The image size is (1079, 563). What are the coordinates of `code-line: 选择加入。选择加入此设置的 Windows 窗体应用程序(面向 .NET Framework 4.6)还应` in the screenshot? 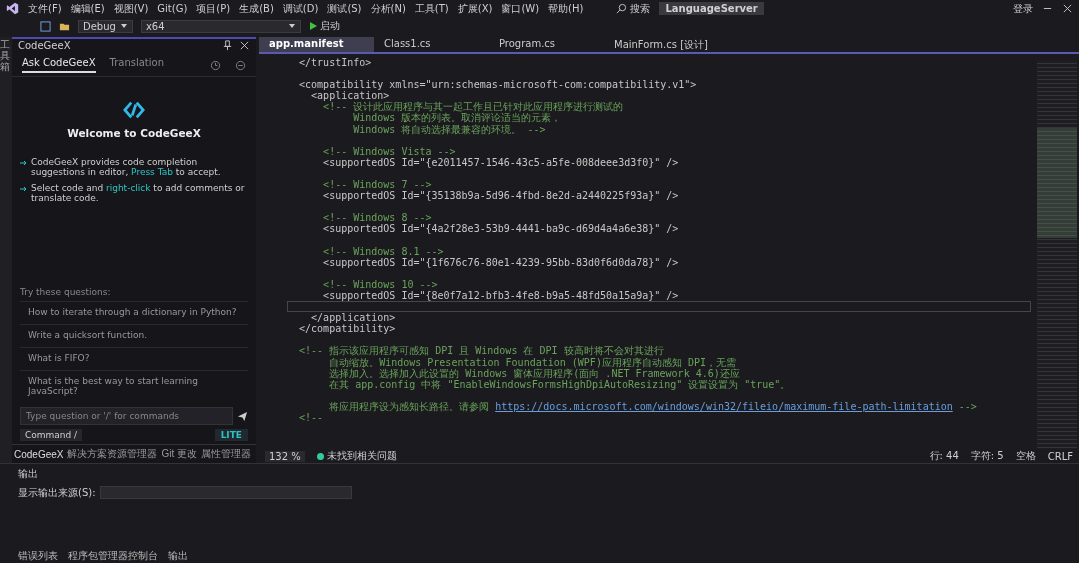 It's located at (534, 373).